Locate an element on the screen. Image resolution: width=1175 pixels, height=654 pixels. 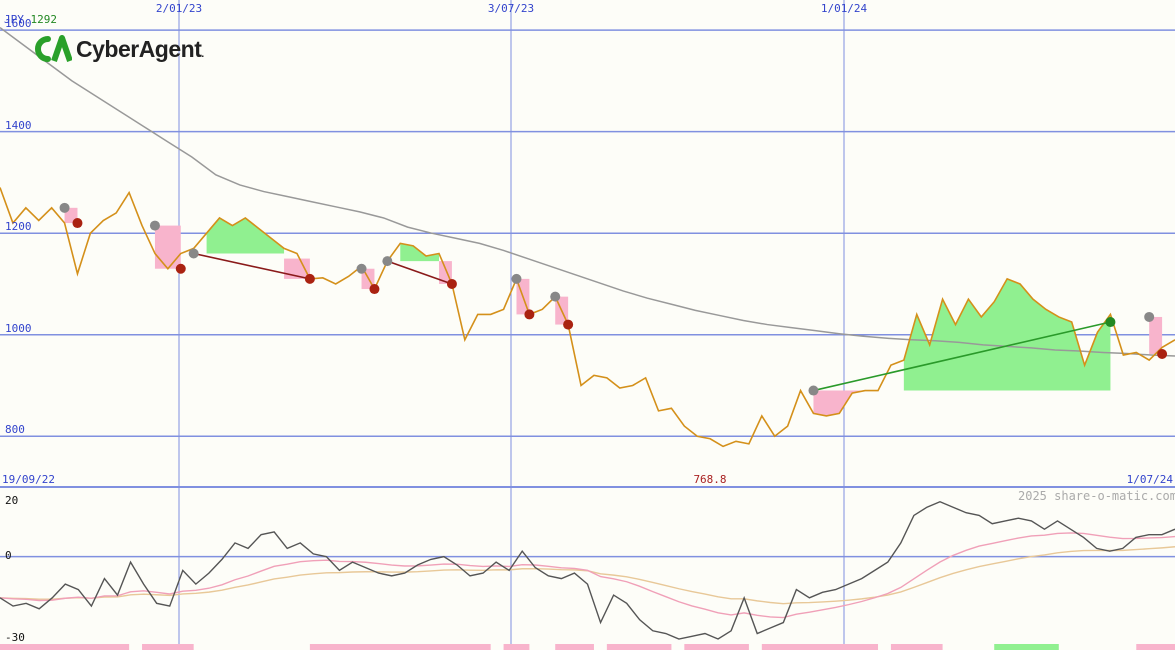
x-top-label-1: 3/07/23 is located at coordinates (511, 8).